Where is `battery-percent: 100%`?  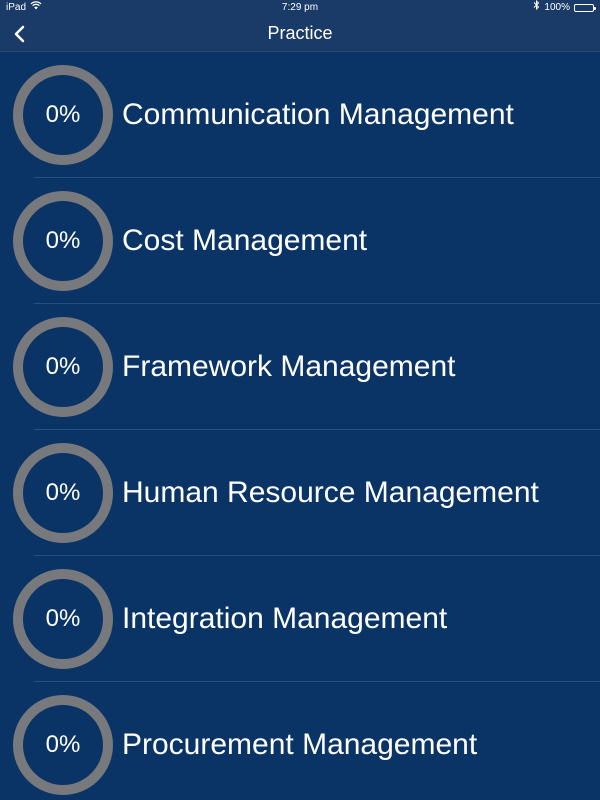
battery-percent: 100% is located at coordinates (557, 7).